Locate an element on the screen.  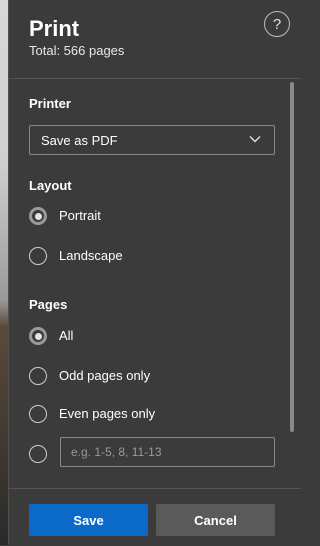
even-pages-label: Even pages only is located at coordinates (107, 413).